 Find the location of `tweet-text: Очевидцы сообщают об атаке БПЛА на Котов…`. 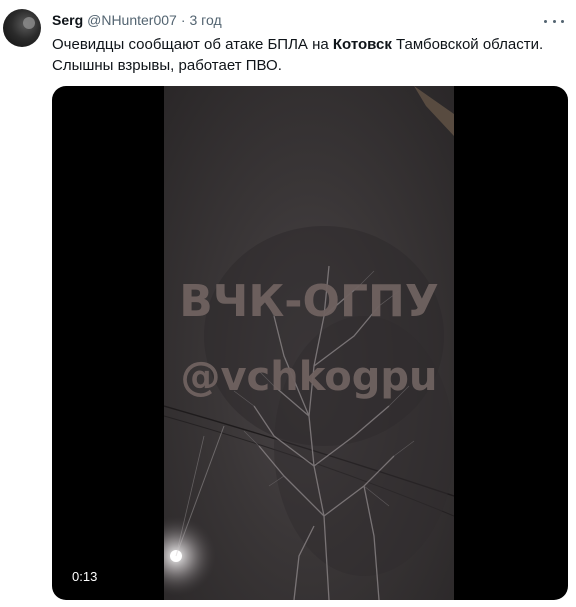

tweet-text: Очевидцы сообщают об атаке БПЛА на Котов… is located at coordinates (307, 55).